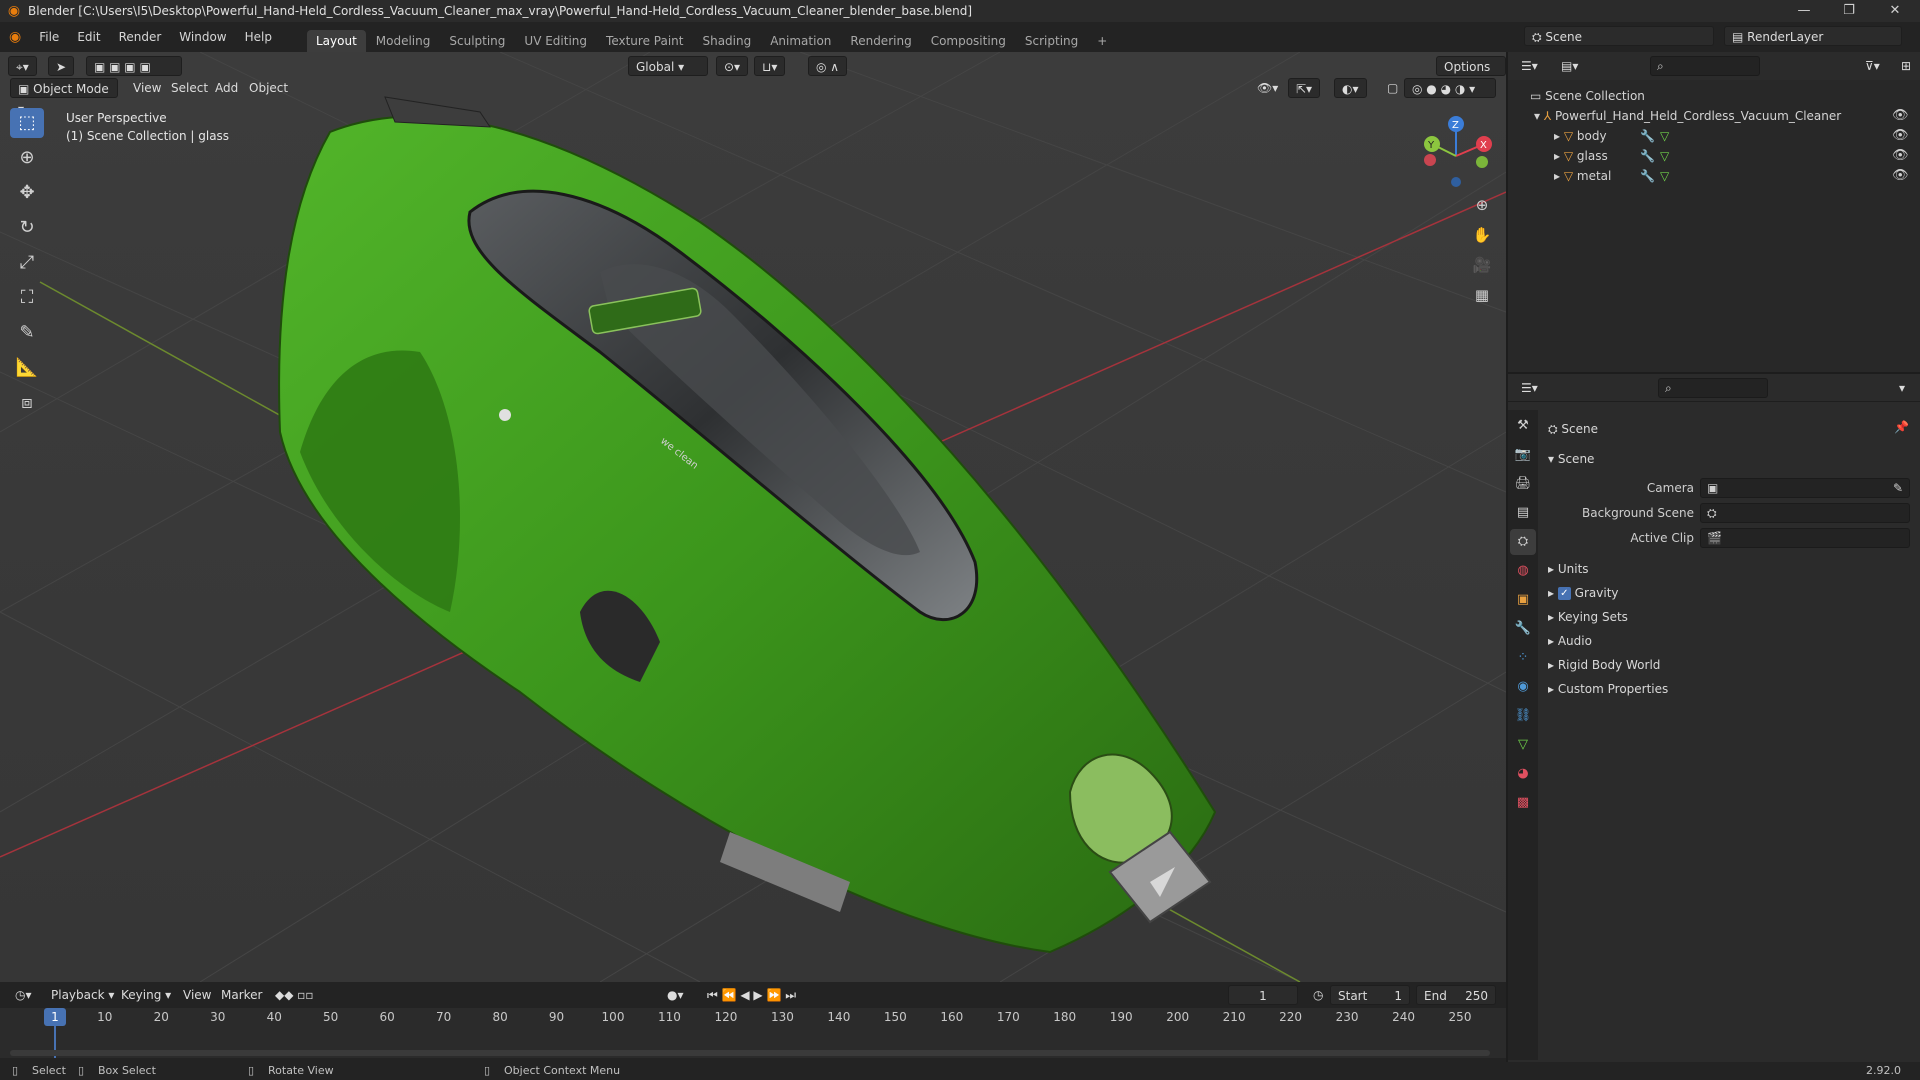  Describe the element at coordinates (1849, 11) in the screenshot. I see `maximize-button: ❐` at that location.